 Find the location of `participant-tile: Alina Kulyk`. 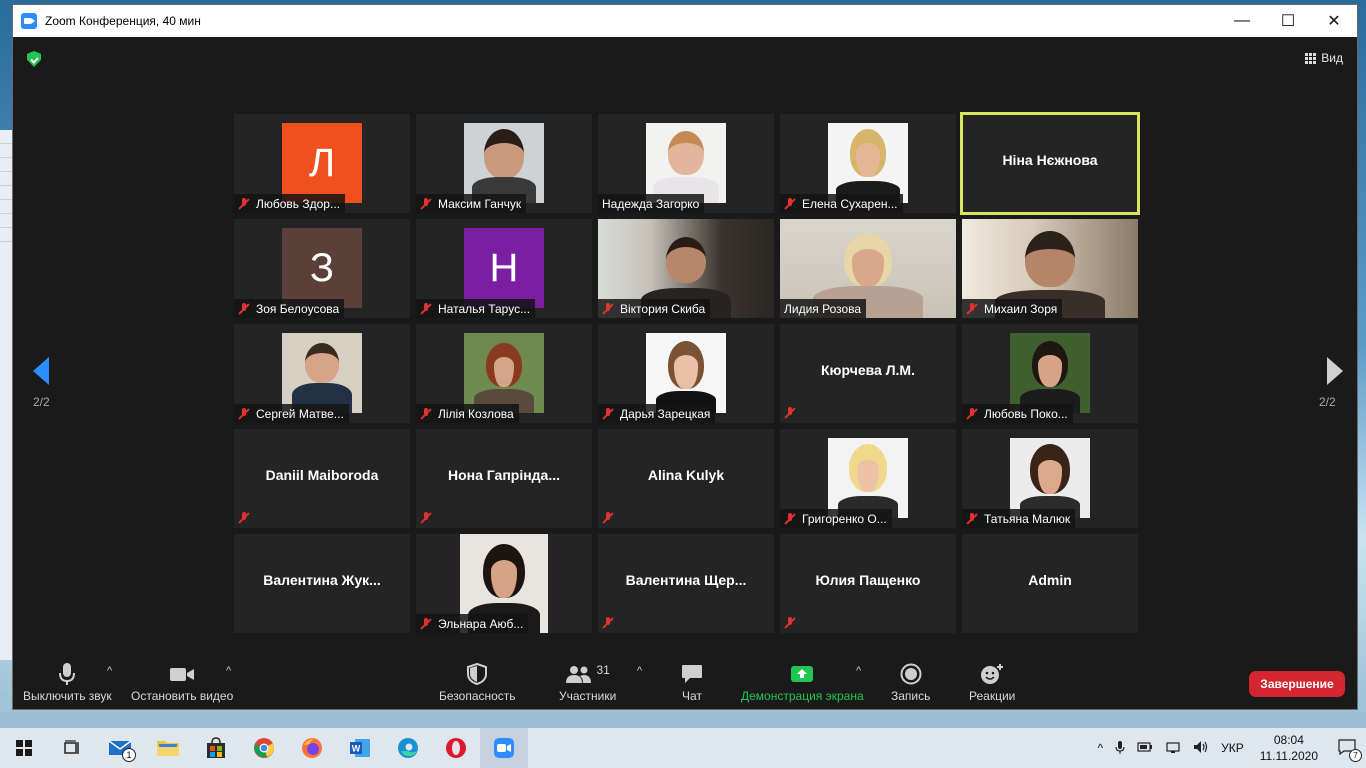

participant-tile: Alina Kulyk is located at coordinates (686, 478).